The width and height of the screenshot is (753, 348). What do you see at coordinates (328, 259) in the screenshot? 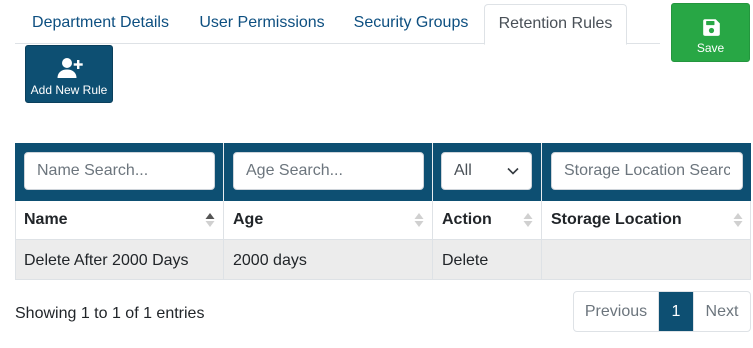
I see `cell-age: 2000 days` at bounding box center [328, 259].